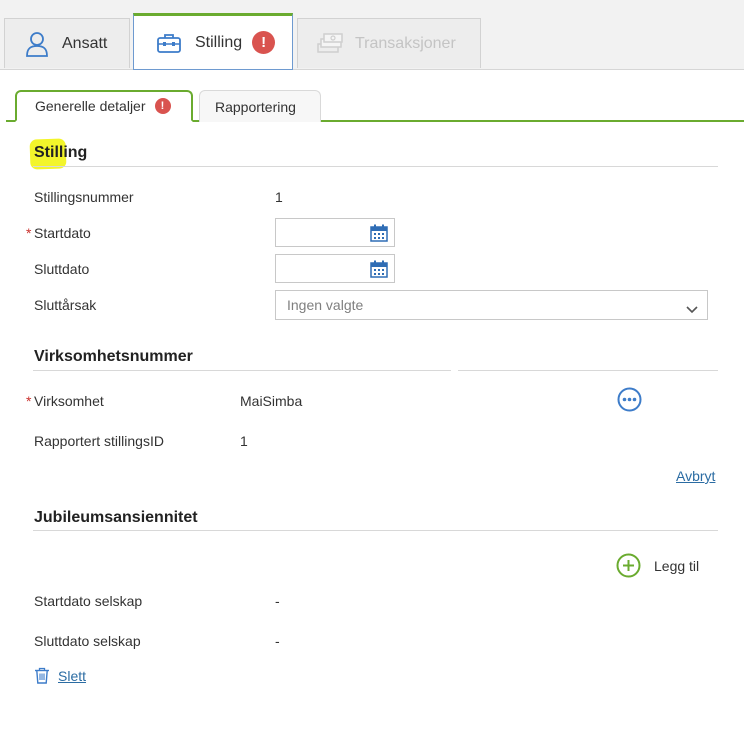 The width and height of the screenshot is (744, 734). I want to click on person-icon, so click(37, 44).